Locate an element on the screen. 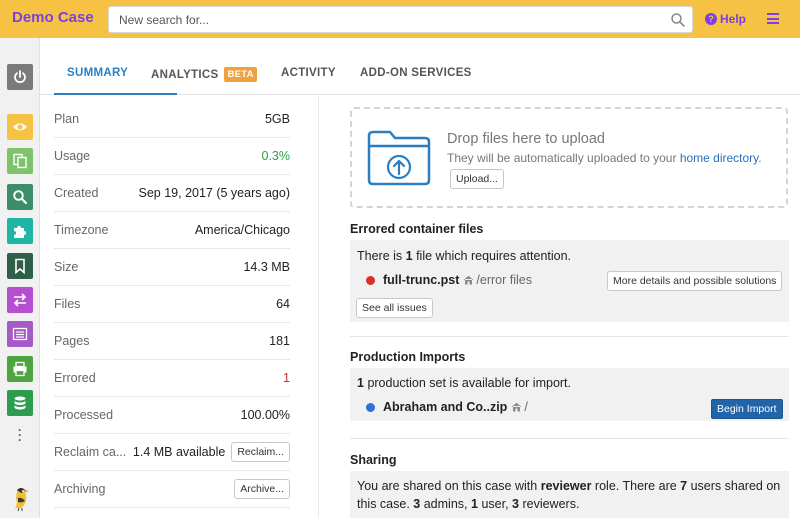 The height and width of the screenshot is (518, 800). summary-row-errored: Errored 1 is located at coordinates (172, 378).